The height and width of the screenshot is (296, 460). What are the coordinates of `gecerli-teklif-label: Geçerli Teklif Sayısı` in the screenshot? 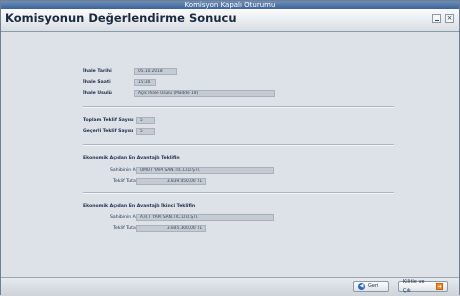 It's located at (108, 131).